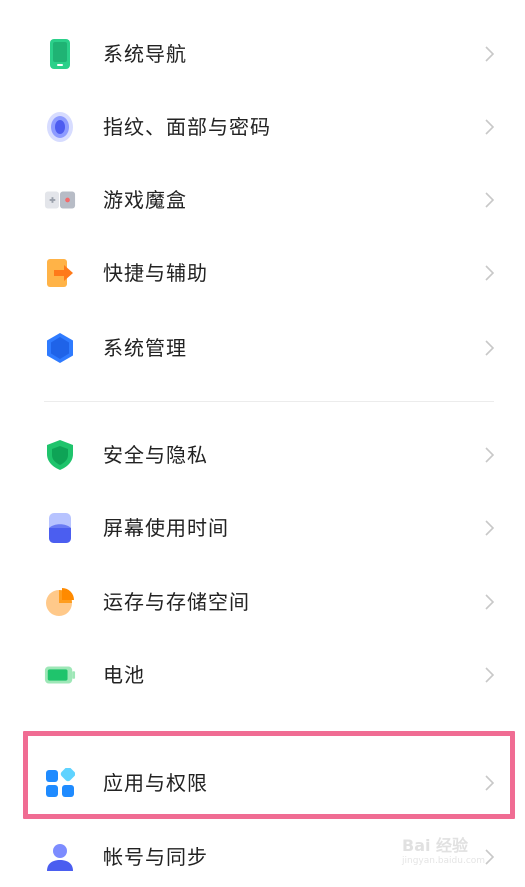 Image resolution: width=525 pixels, height=887 pixels. I want to click on setting-label: 安全与隐私, so click(155, 455).